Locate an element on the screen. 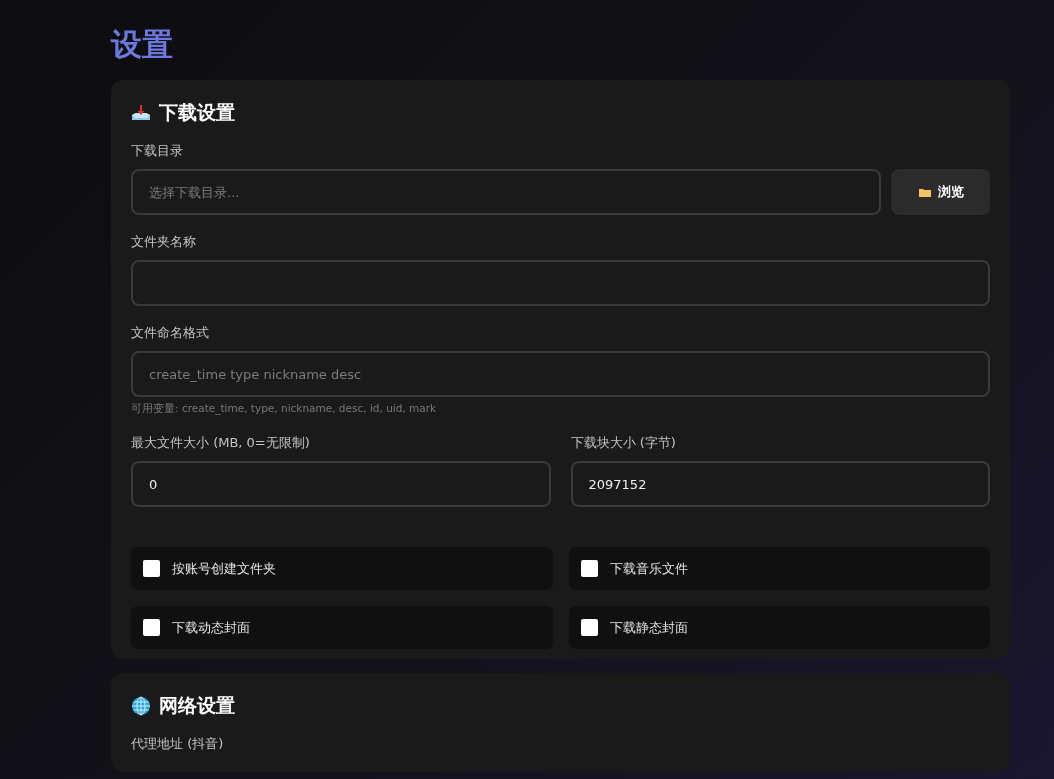  field-label: 文件夹名称 is located at coordinates (164, 242).